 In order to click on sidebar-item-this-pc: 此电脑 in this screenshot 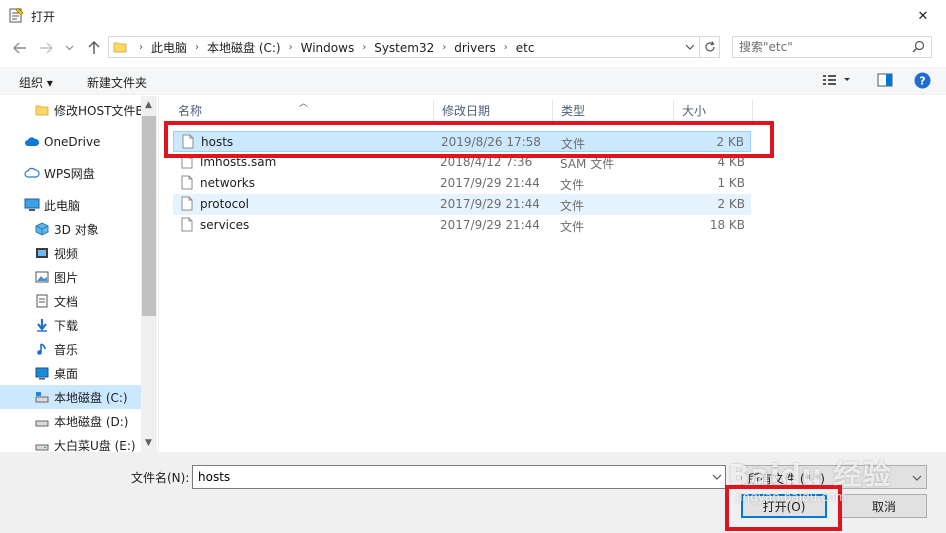, I will do `click(70, 205)`.